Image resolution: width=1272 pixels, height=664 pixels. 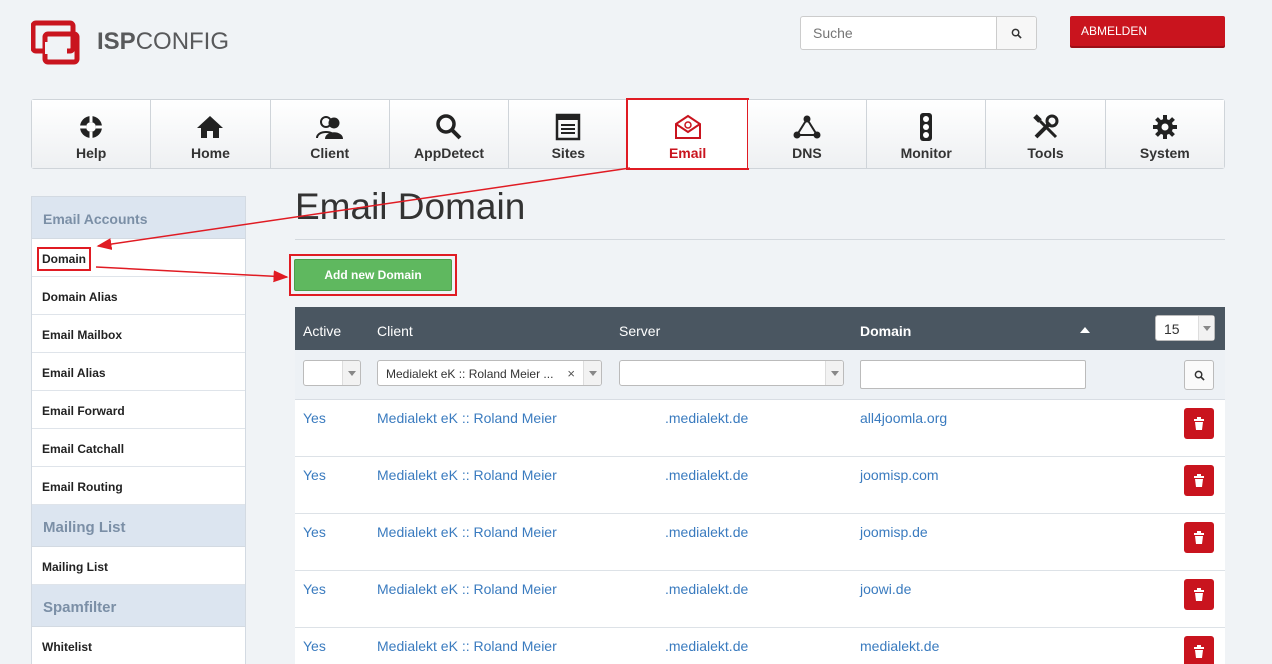 I want to click on nav-appdetect: AppDetect, so click(x=449, y=134).